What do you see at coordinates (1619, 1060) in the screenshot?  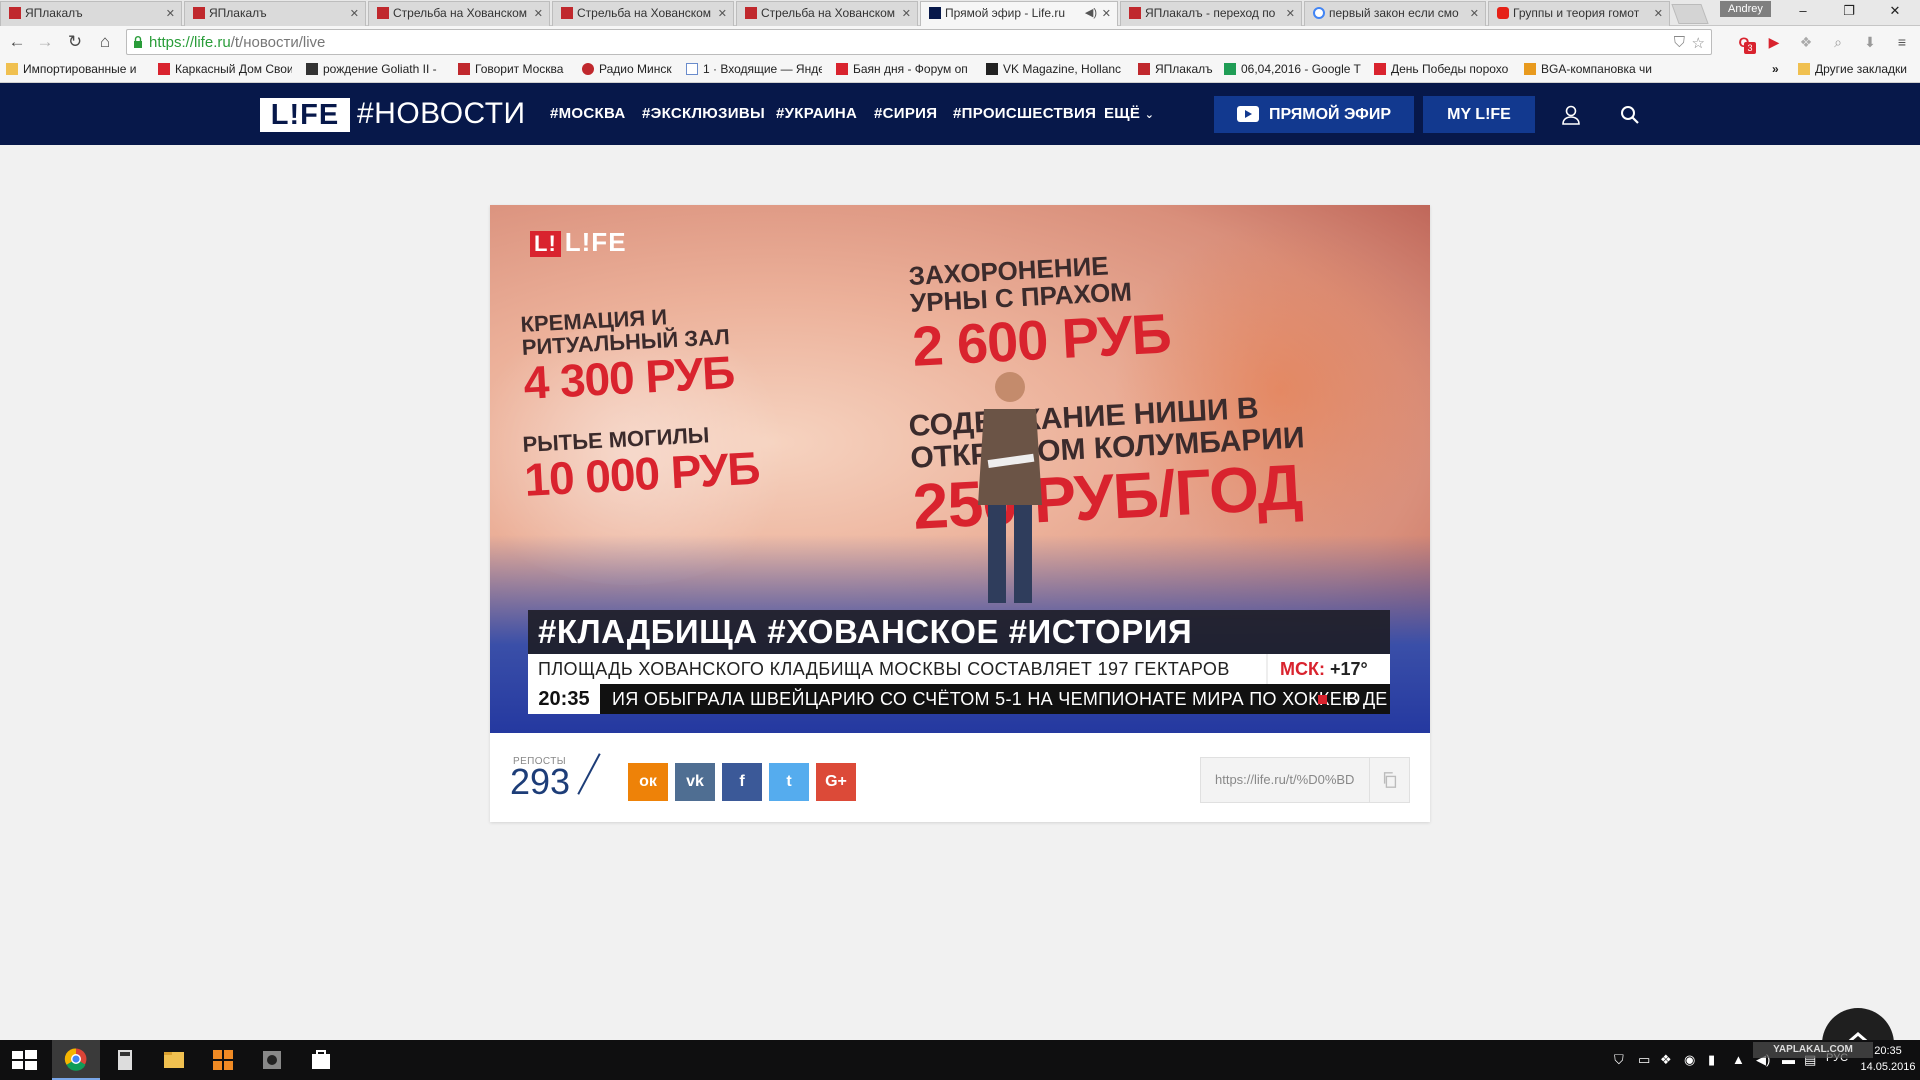 I see `shield-tray-icon: ⛉` at bounding box center [1619, 1060].